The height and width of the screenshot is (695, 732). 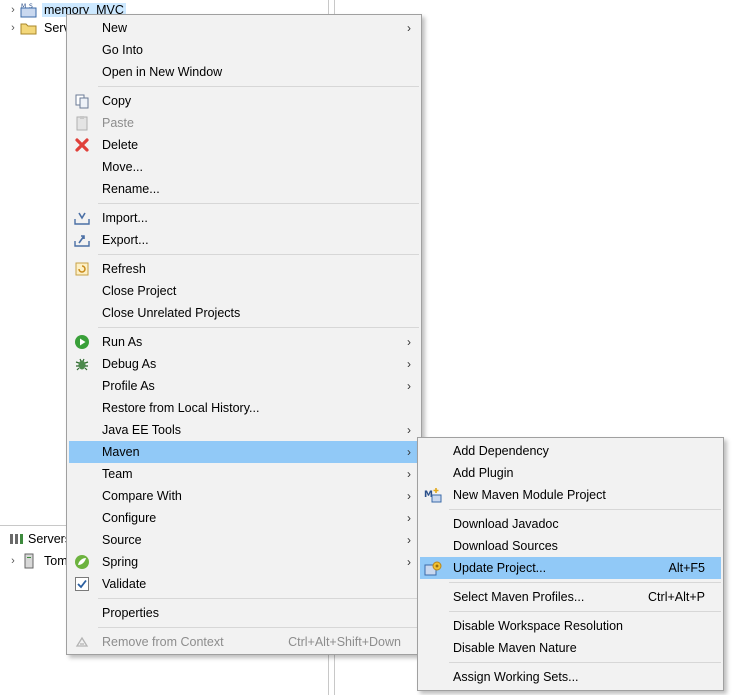 I want to click on remove-context-icon, so click(x=82, y=642).